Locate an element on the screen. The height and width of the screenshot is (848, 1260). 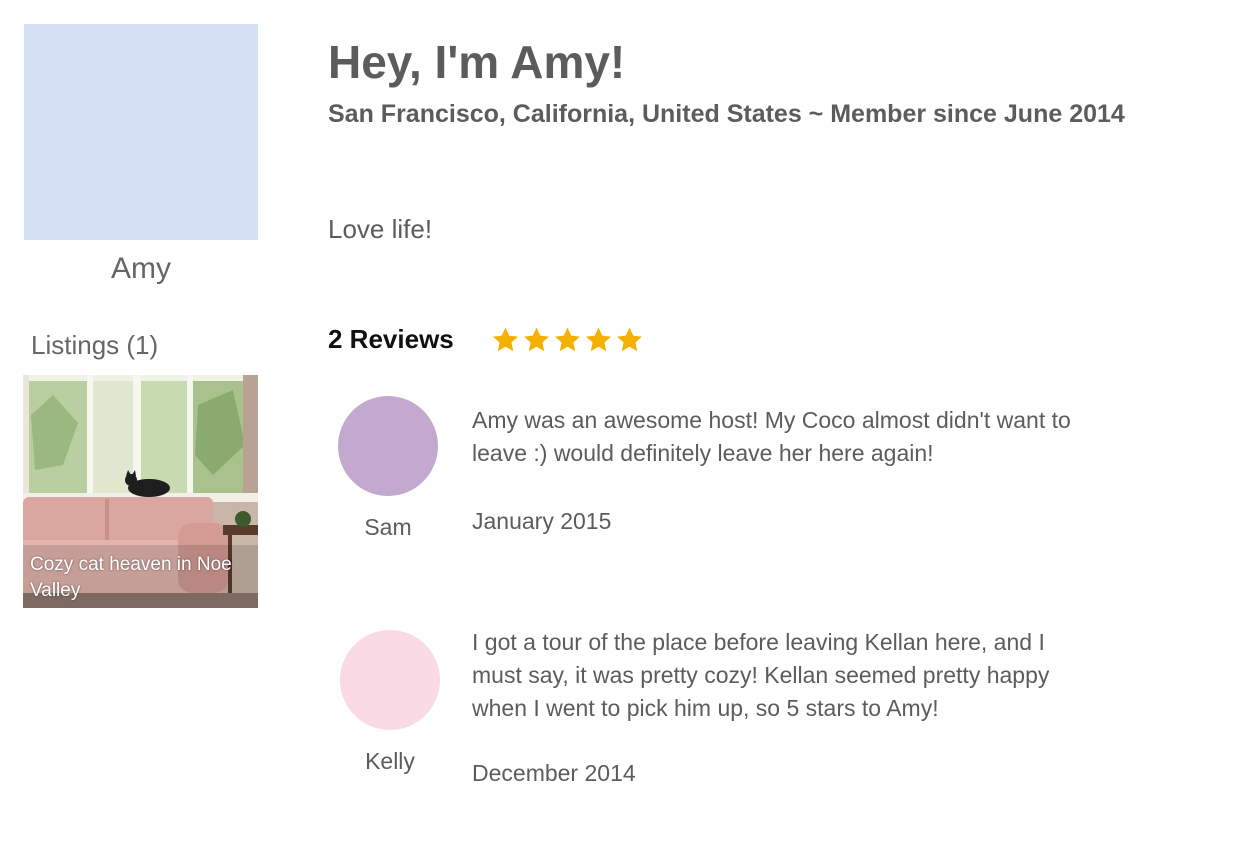
listing-title: Cozy cat heaven in Noe Valley is located at coordinates (131, 577).